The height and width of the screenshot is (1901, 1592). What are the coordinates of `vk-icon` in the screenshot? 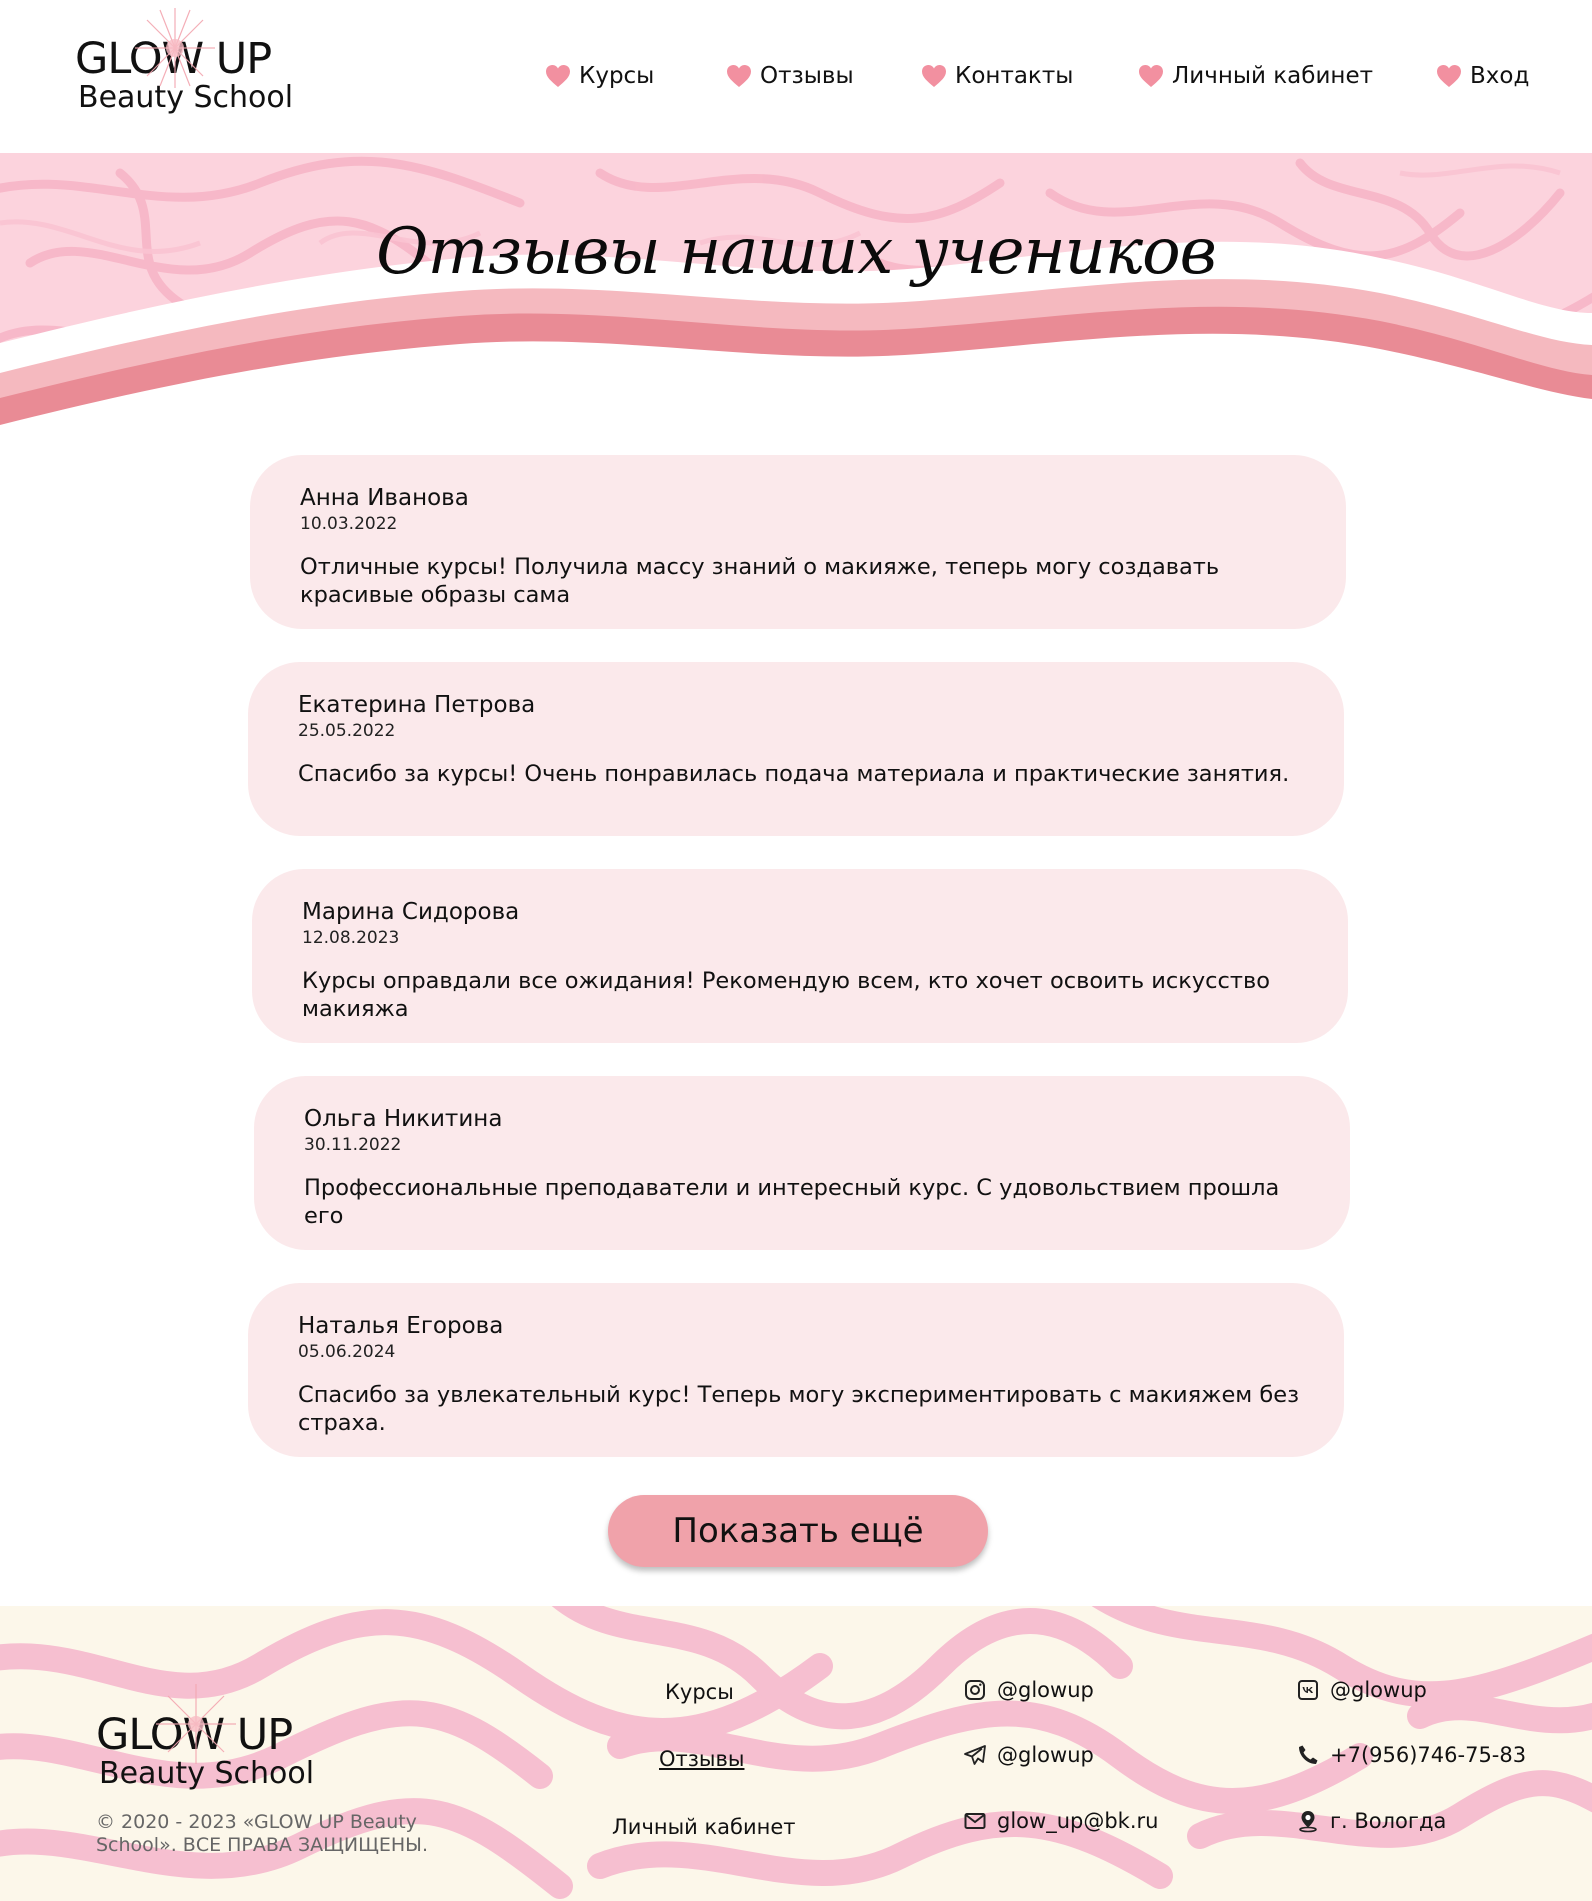 It's located at (1308, 1690).